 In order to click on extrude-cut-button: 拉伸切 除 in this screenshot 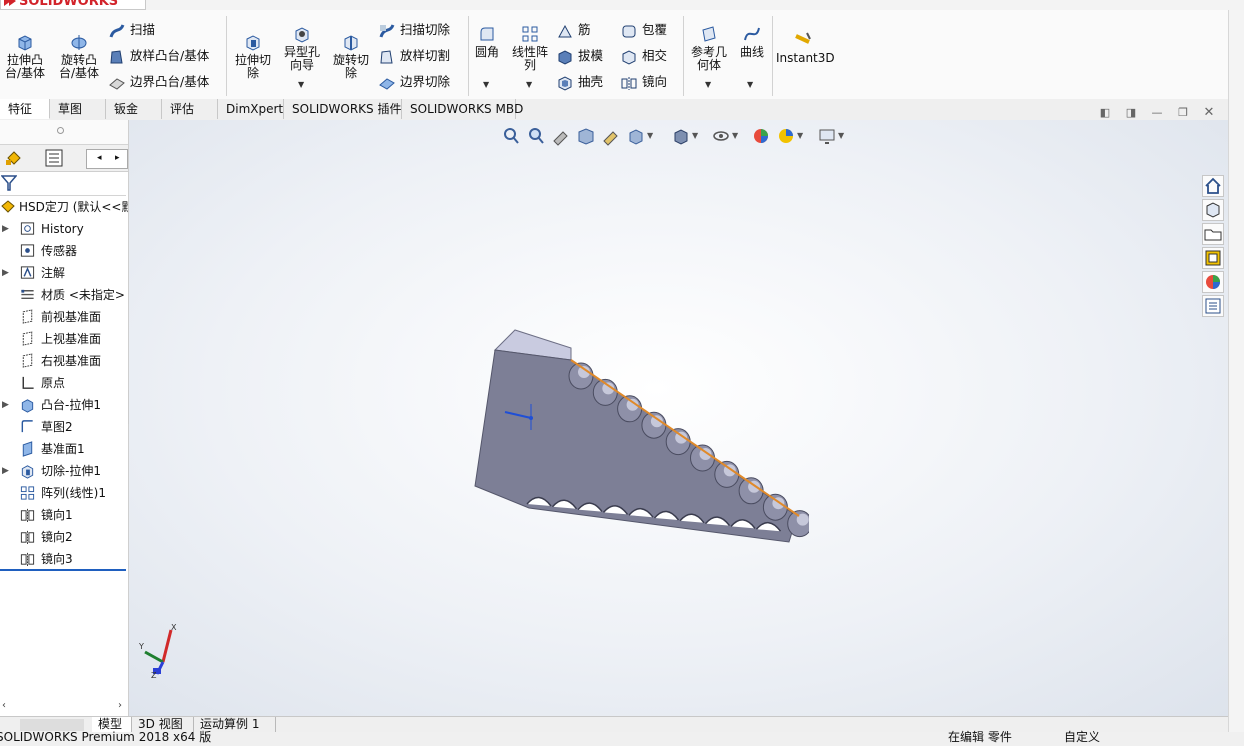, I will do `click(253, 56)`.